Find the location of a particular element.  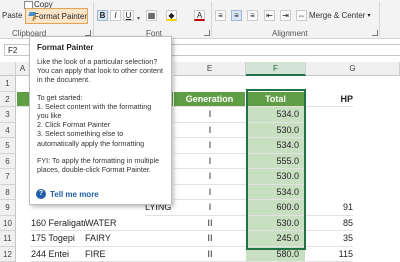

tooltip-get-started: To get started: is located at coordinates (100, 97).